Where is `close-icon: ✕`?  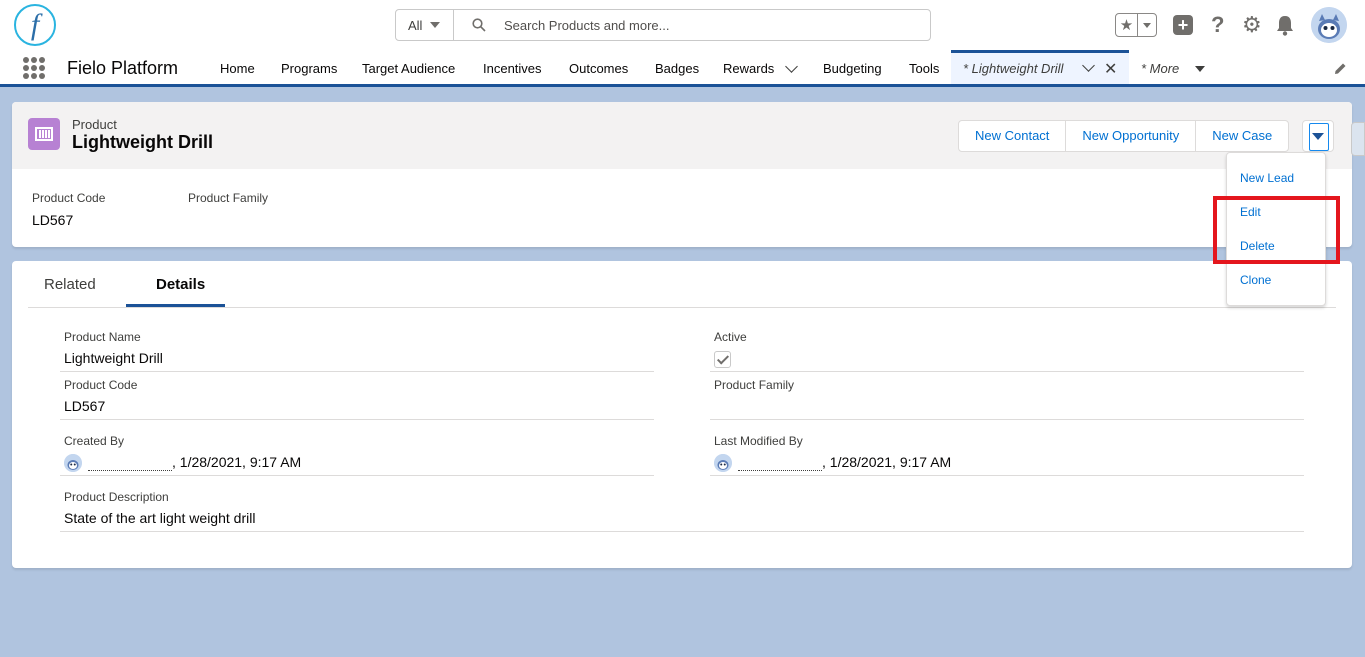 close-icon: ✕ is located at coordinates (1110, 69).